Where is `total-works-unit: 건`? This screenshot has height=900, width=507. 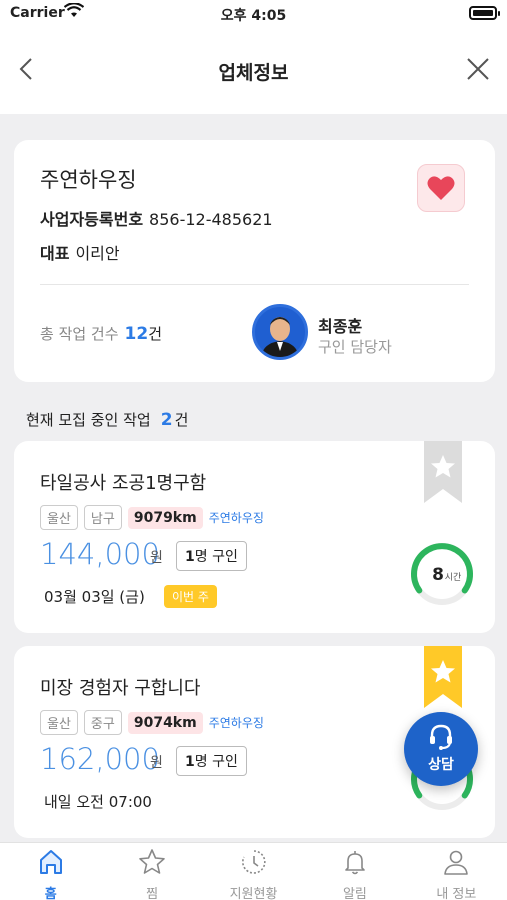
total-works-unit: 건 is located at coordinates (155, 334).